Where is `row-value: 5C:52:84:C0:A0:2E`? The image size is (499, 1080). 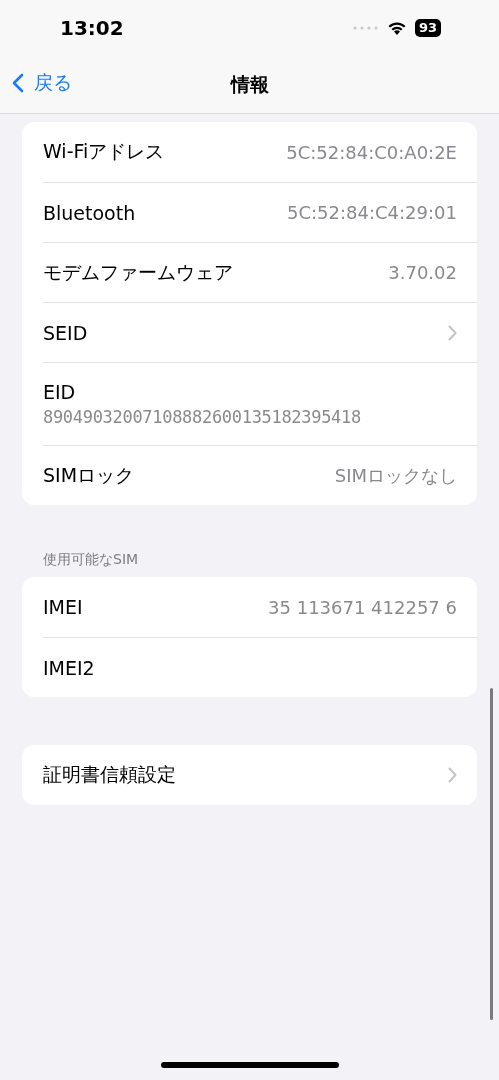
row-value: 5C:52:84:C0:A0:2E is located at coordinates (371, 152).